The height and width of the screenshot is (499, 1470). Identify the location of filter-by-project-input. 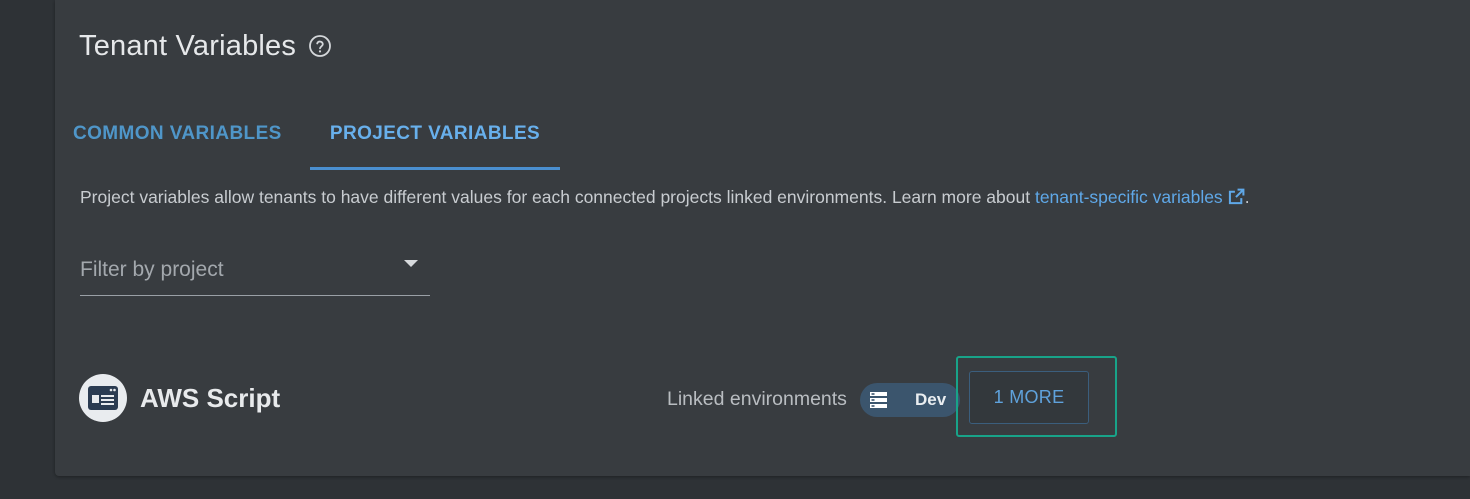
(230, 266).